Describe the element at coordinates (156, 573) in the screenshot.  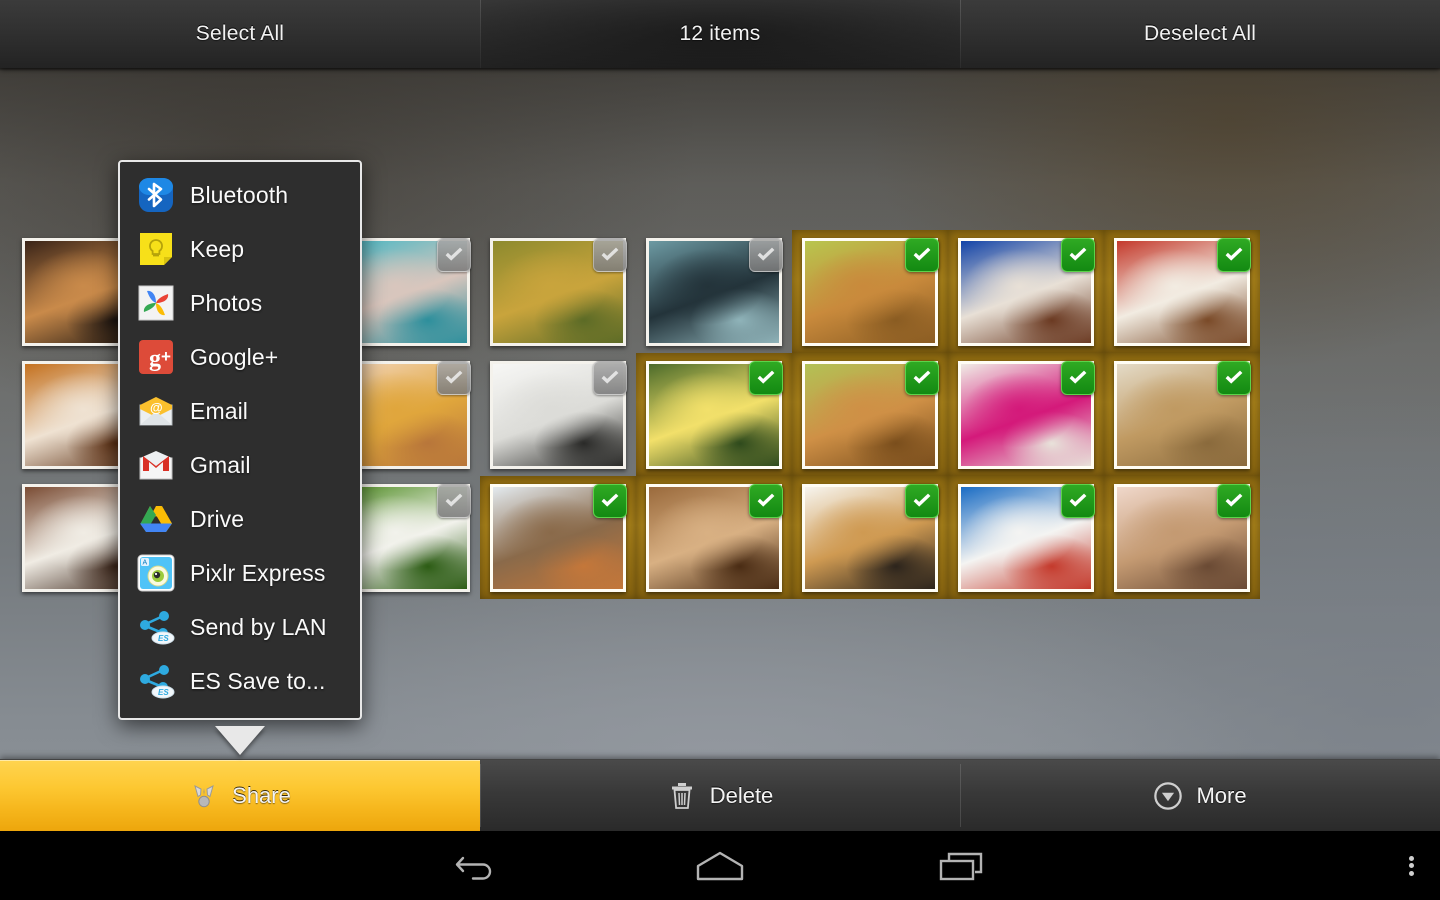
I see `pixlr-express-icon: A` at that location.